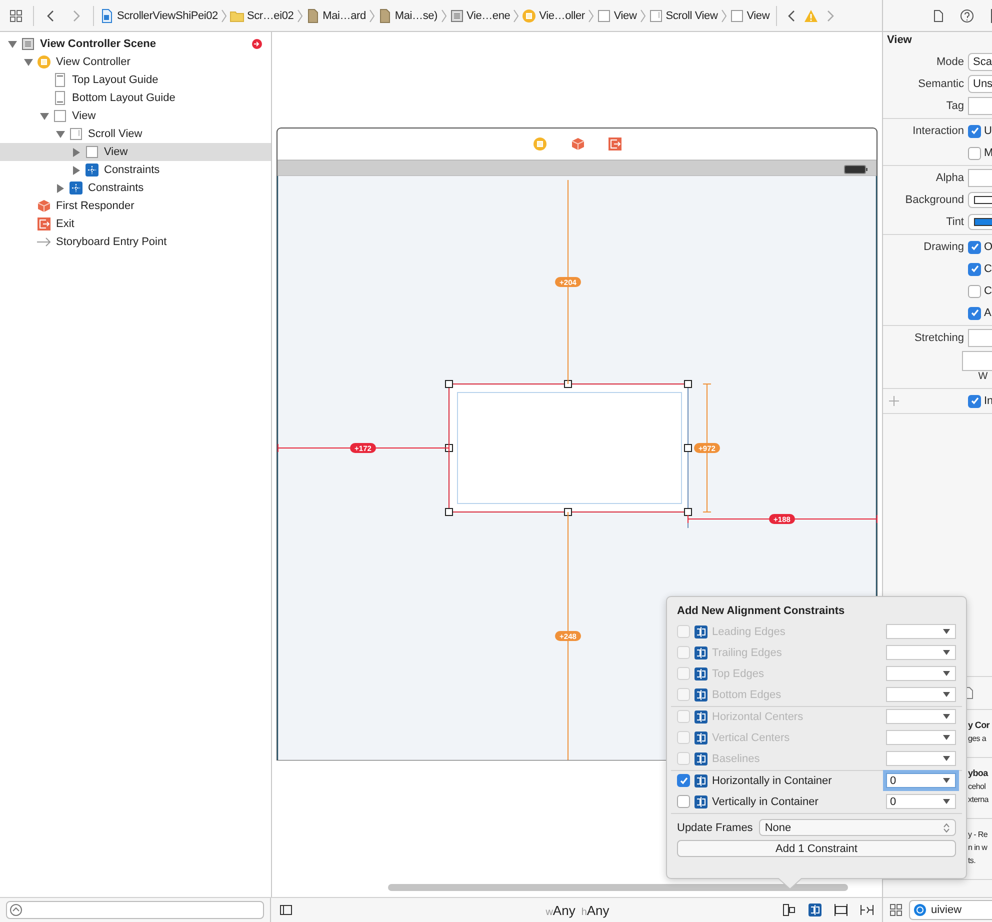 The height and width of the screenshot is (922, 992). I want to click on outline-row: View Controller, so click(135, 62).